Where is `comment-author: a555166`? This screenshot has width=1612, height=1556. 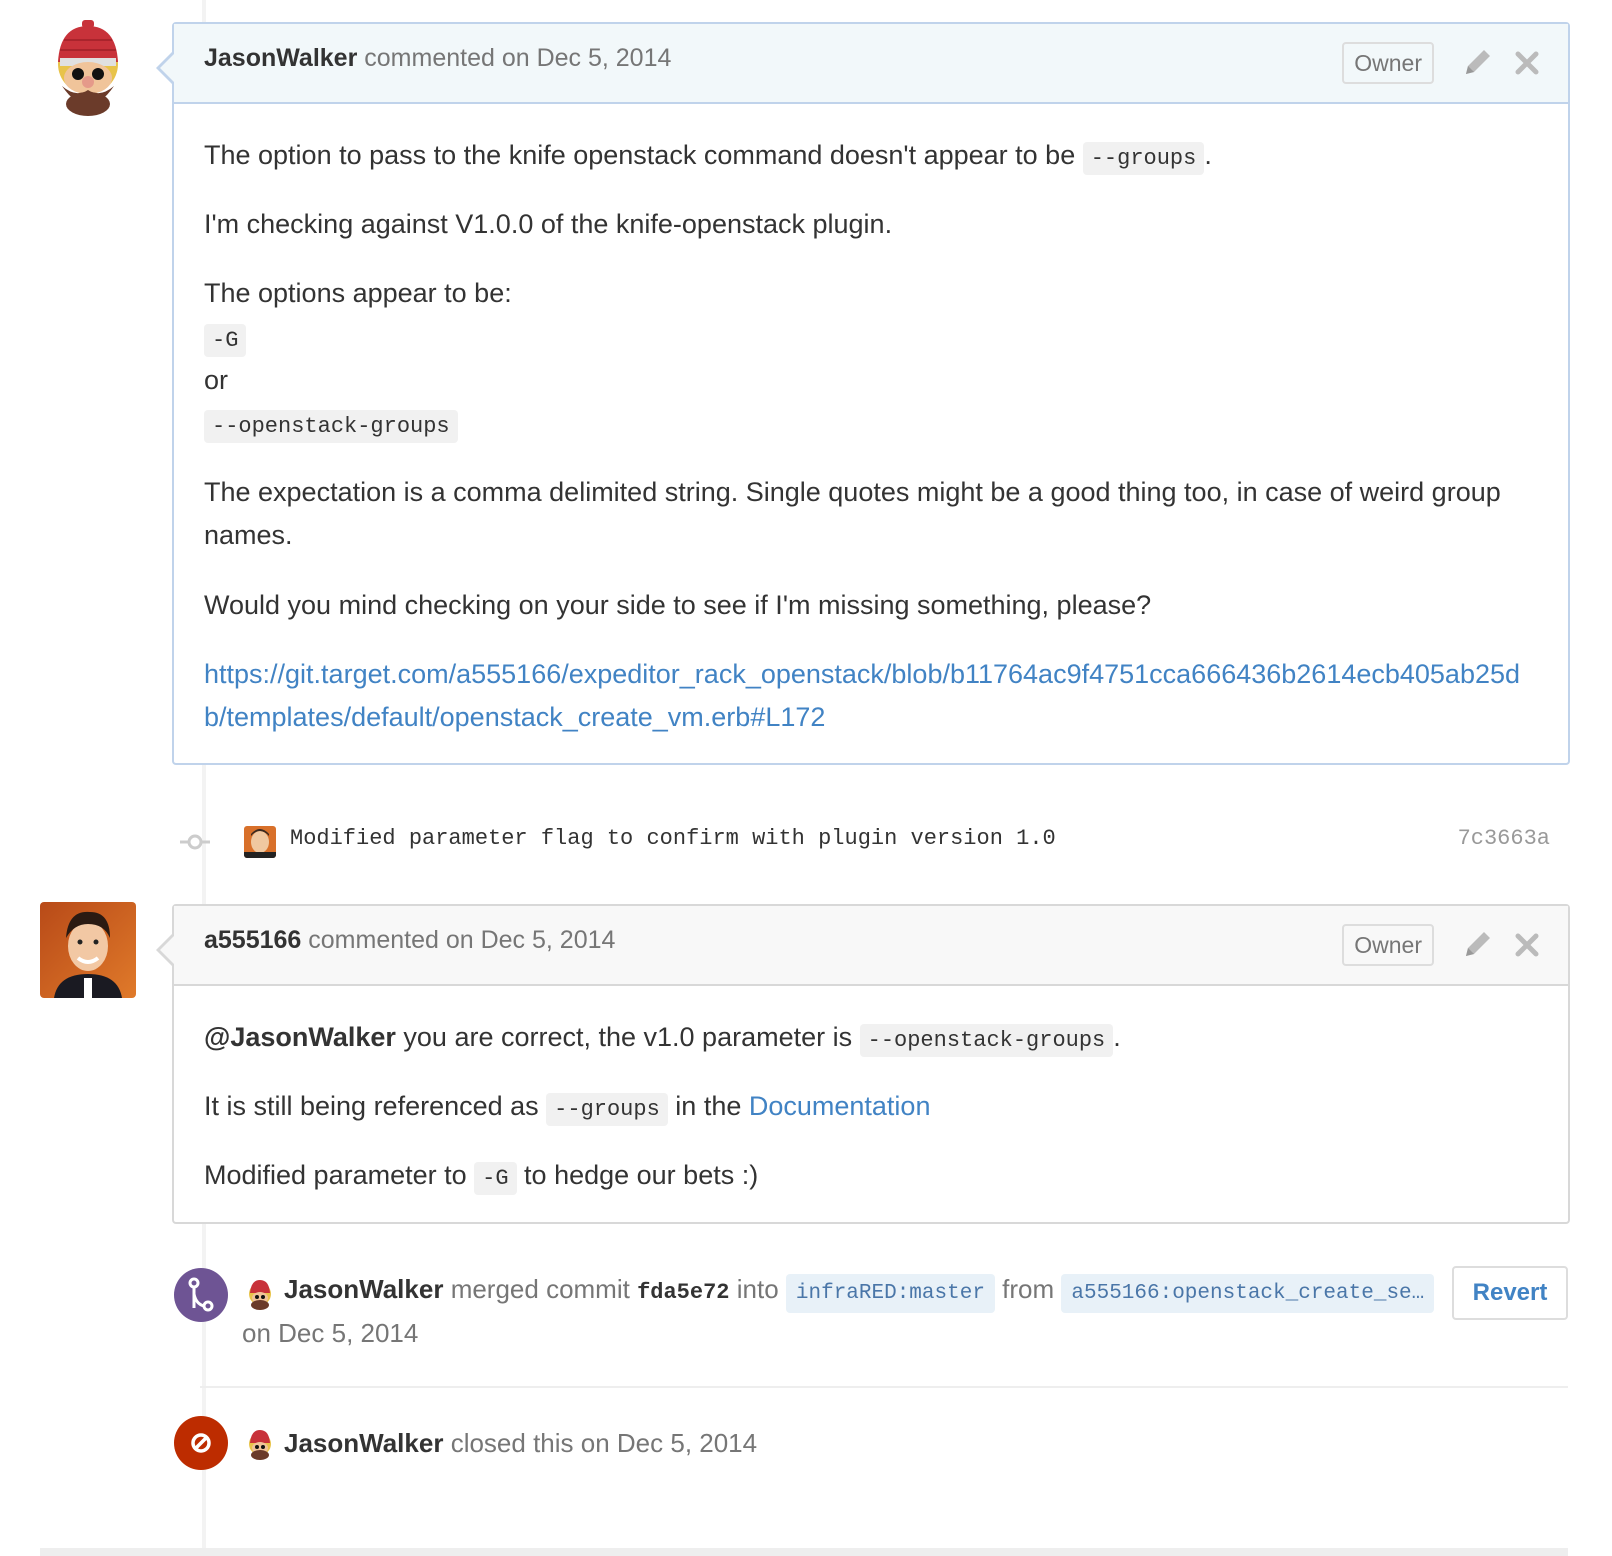
comment-author: a555166 is located at coordinates (252, 940).